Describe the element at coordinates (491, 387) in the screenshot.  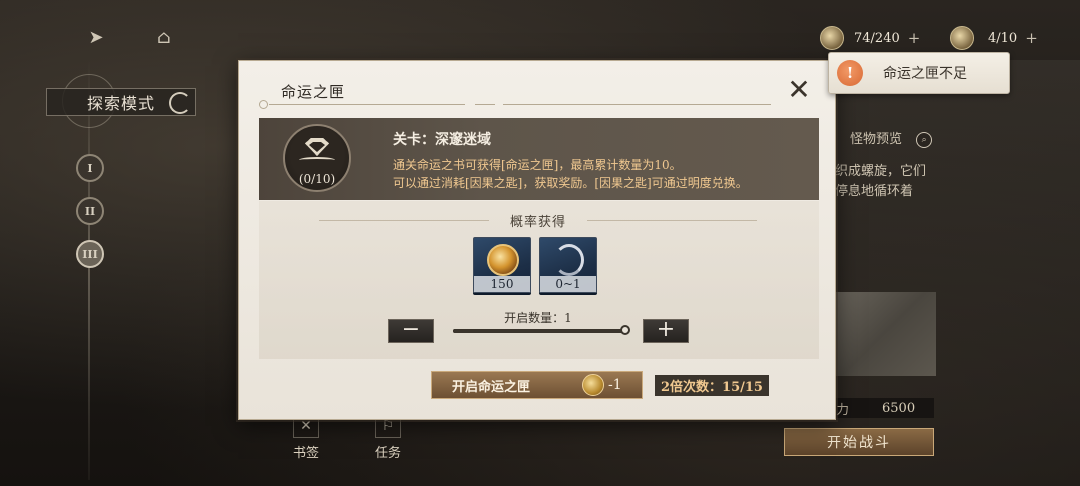
I see `open-button-label: 开启命运之匣` at that location.